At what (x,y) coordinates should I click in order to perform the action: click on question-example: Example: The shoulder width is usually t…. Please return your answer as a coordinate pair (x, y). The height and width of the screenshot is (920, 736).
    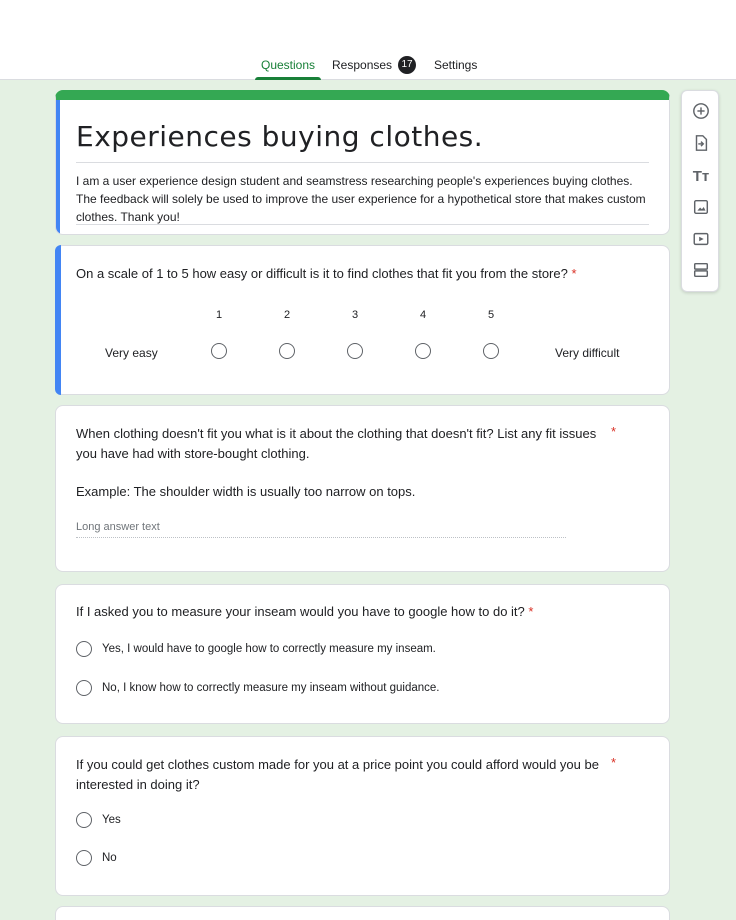
    Looking at the image, I should click on (246, 491).